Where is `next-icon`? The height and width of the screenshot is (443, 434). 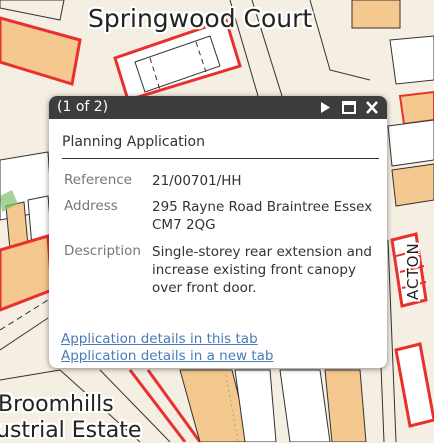 next-icon is located at coordinates (325, 107).